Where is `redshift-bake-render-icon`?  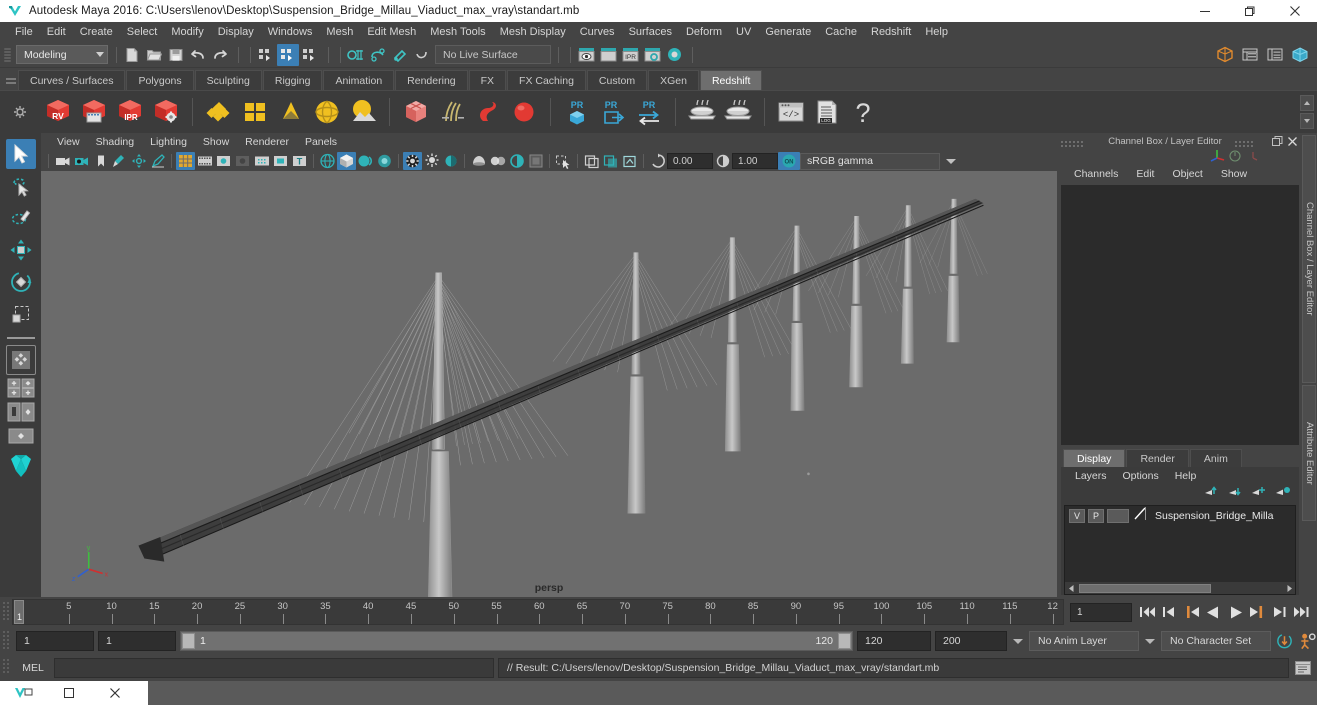 redshift-bake-render-icon is located at coordinates (738, 112).